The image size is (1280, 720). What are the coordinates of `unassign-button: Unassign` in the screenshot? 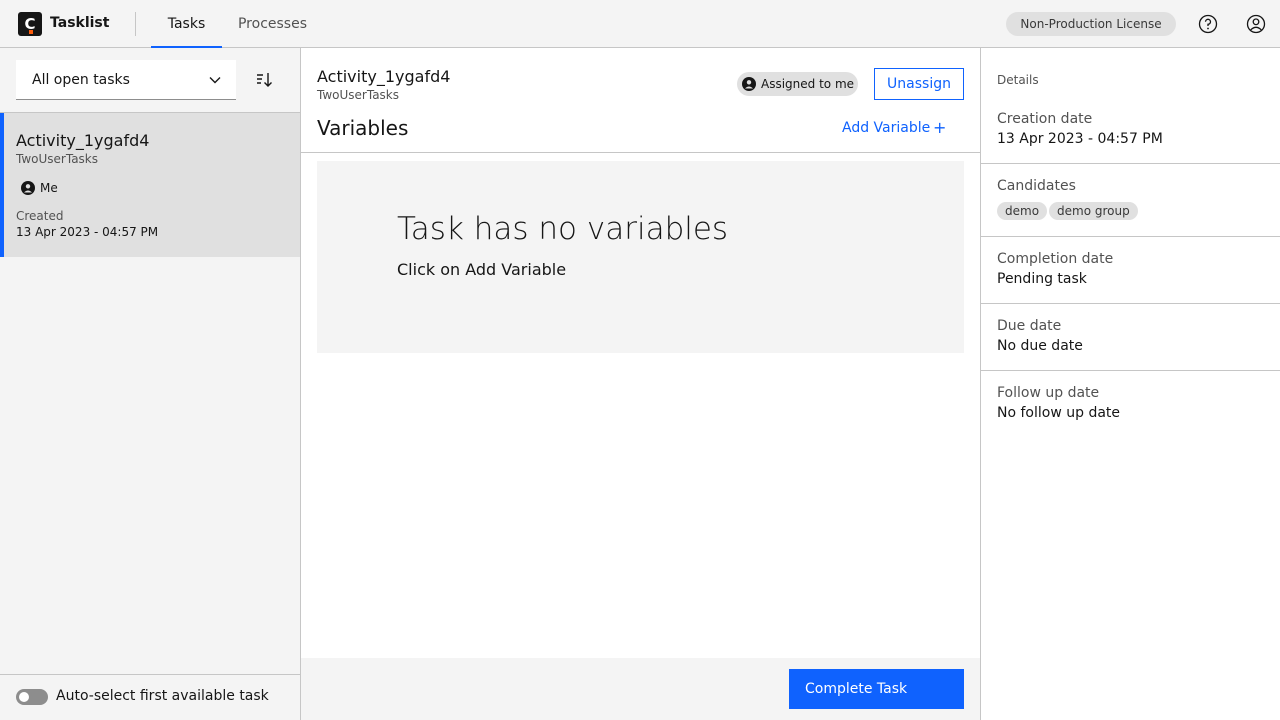 It's located at (919, 84).